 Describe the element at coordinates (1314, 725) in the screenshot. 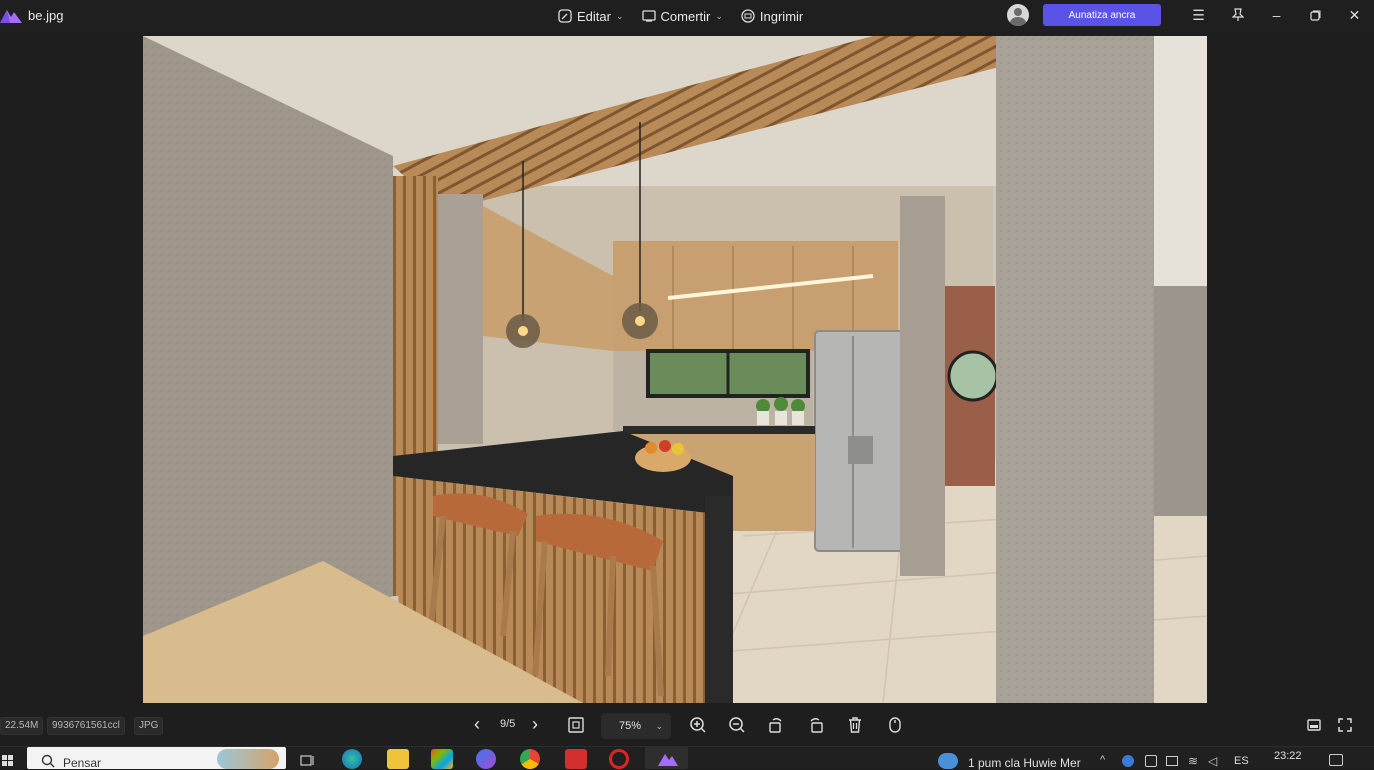

I see `filmstrip-icon` at that location.